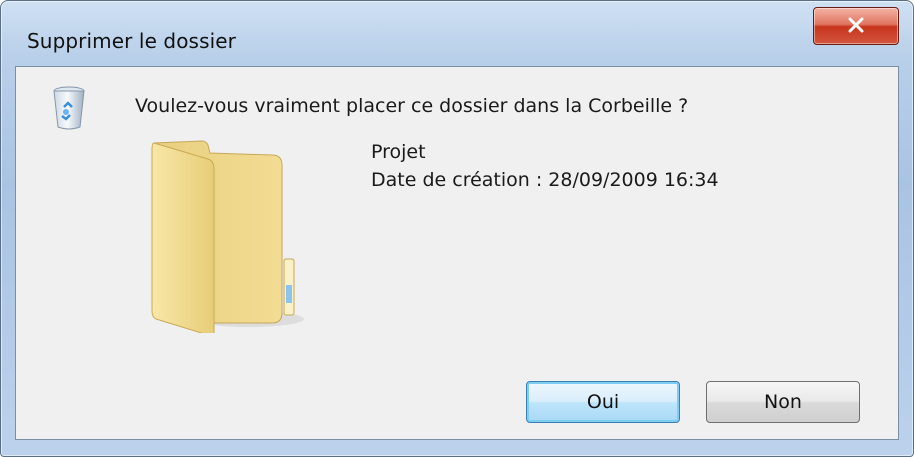 The height and width of the screenshot is (457, 914). I want to click on yes-button: Oui, so click(603, 402).